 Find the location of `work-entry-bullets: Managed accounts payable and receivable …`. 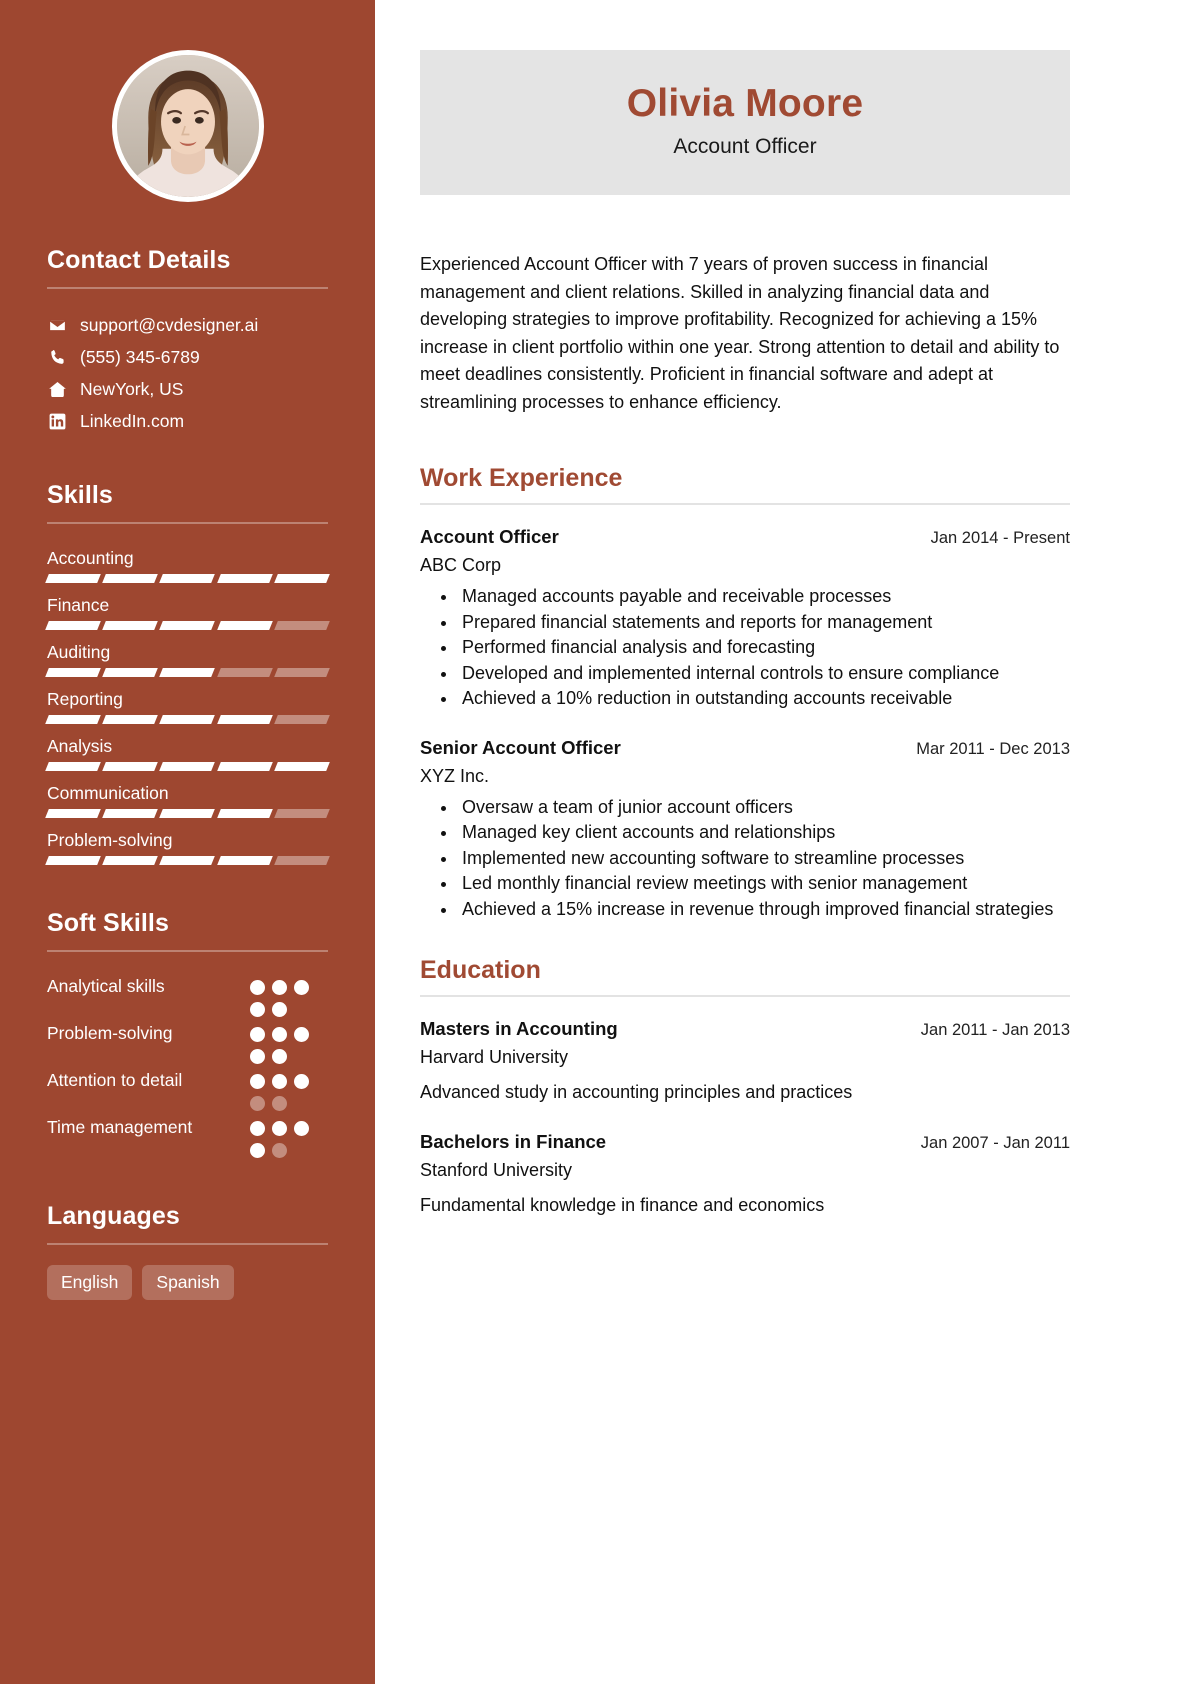

work-entry-bullets: Managed accounts payable and receivable … is located at coordinates (745, 648).